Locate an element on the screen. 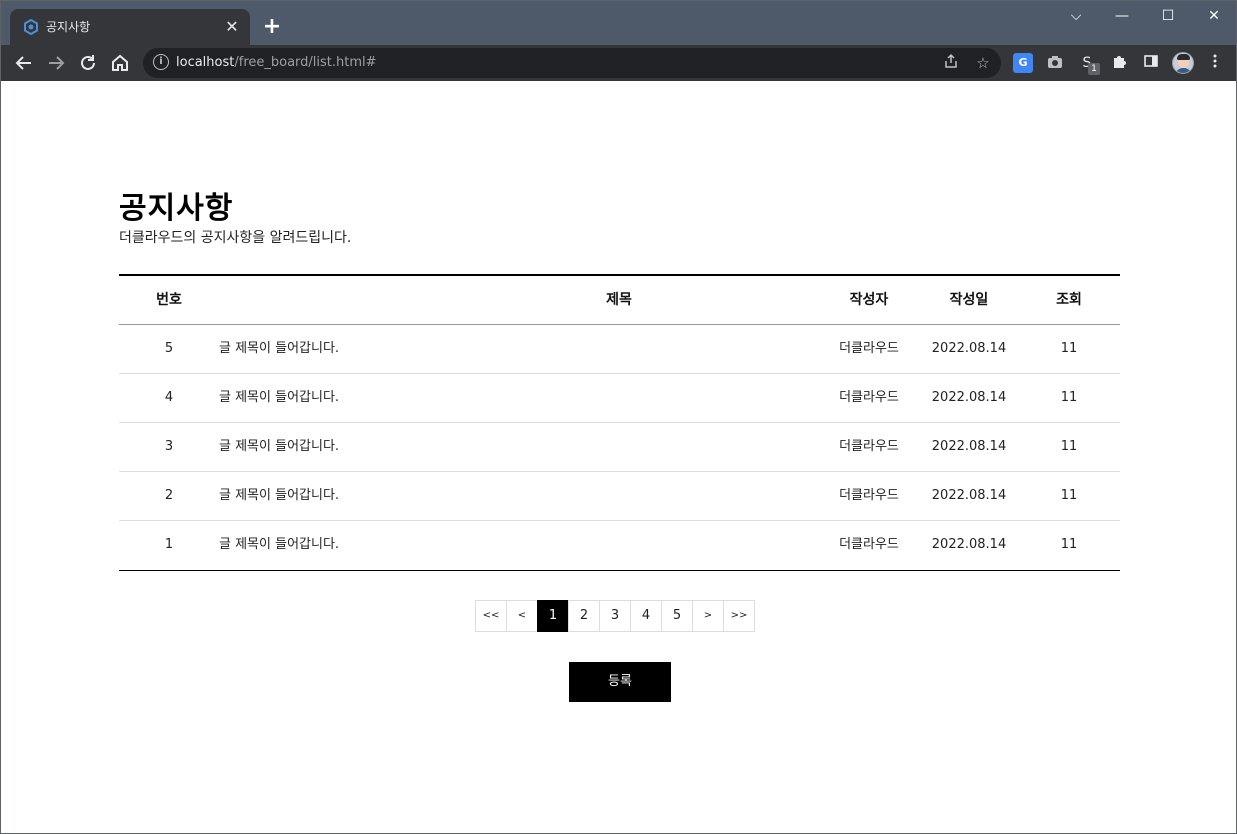  tab-search-chevron-icon: ⌵ is located at coordinates (1076, 17).